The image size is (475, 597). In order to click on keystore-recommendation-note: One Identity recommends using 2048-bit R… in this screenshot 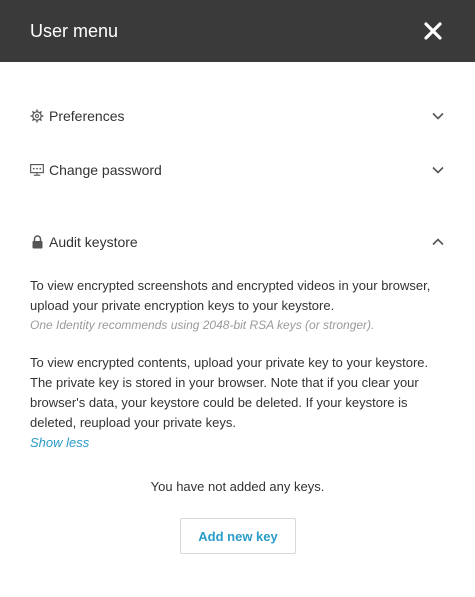, I will do `click(202, 325)`.